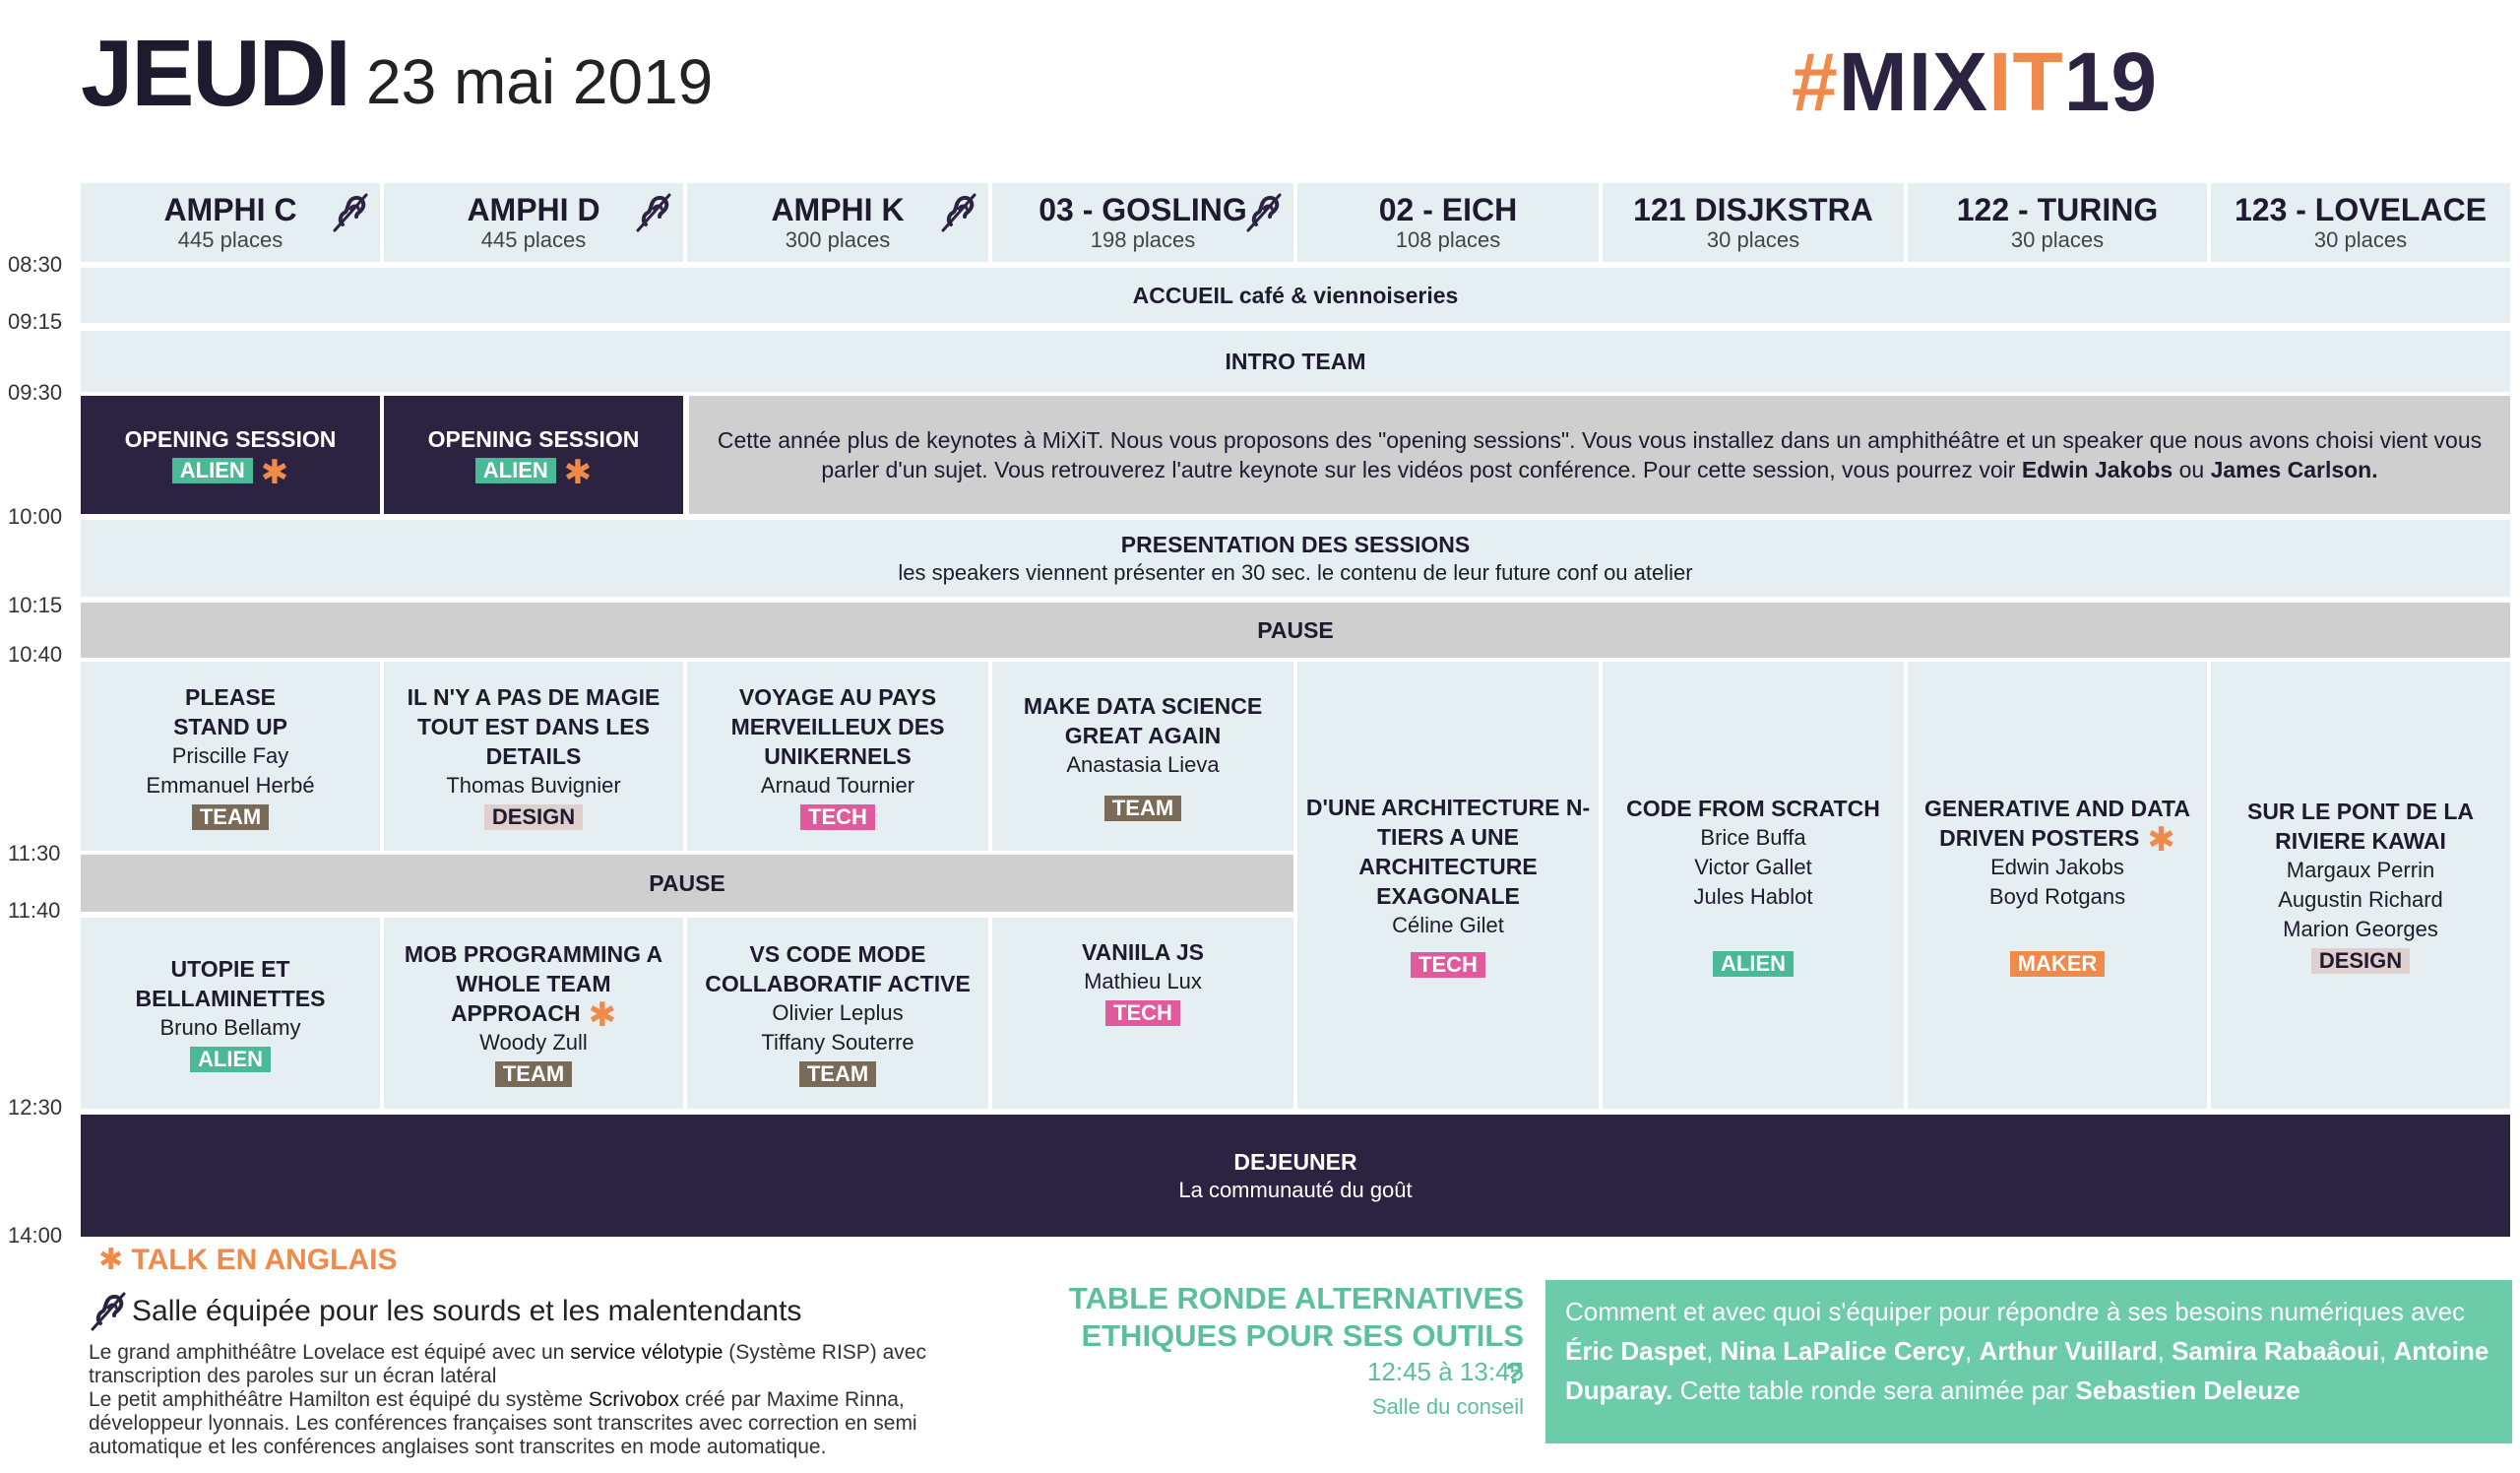  I want to click on room-name: 02 - EICH, so click(1448, 209).